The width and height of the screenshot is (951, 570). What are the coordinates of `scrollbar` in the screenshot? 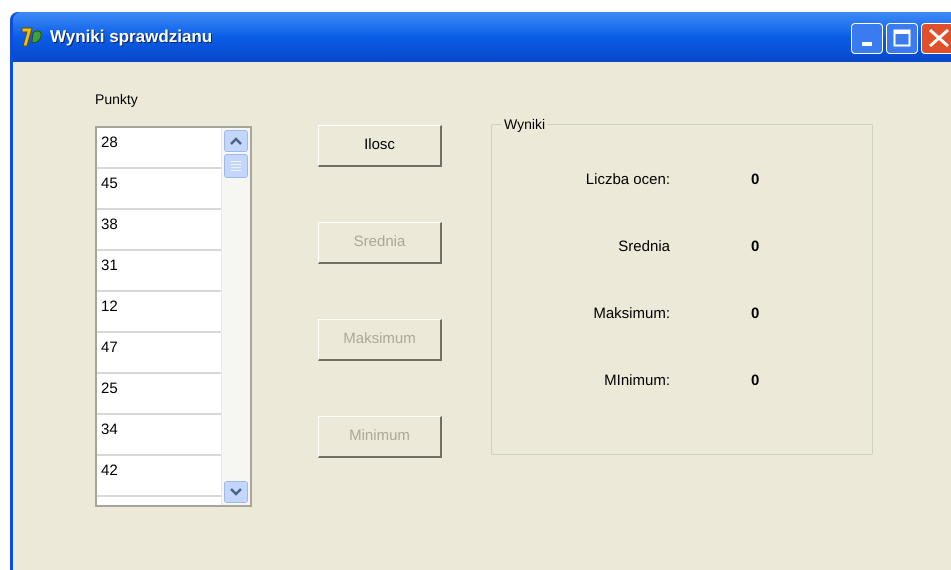 It's located at (235, 316).